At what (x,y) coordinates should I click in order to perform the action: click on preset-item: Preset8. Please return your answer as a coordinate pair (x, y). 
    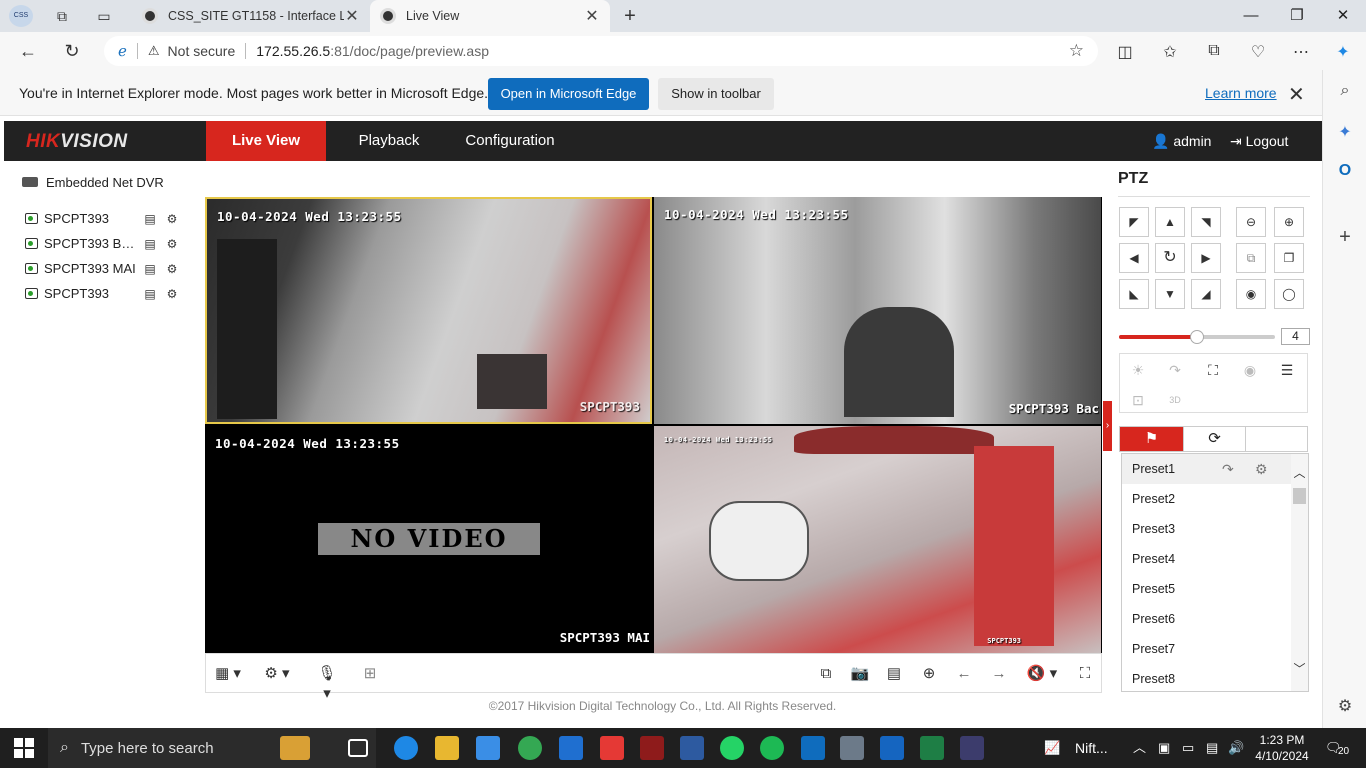
    Looking at the image, I should click on (1207, 677).